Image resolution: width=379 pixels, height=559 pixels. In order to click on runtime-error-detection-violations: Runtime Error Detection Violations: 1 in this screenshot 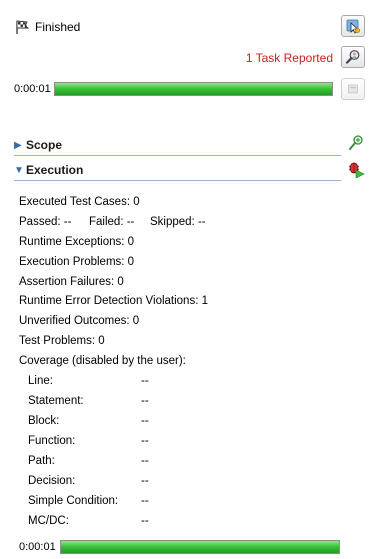, I will do `click(113, 301)`.